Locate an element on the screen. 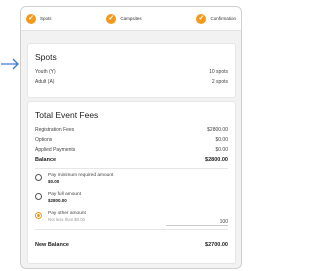  new-balance-label: New Balance is located at coordinates (52, 245).